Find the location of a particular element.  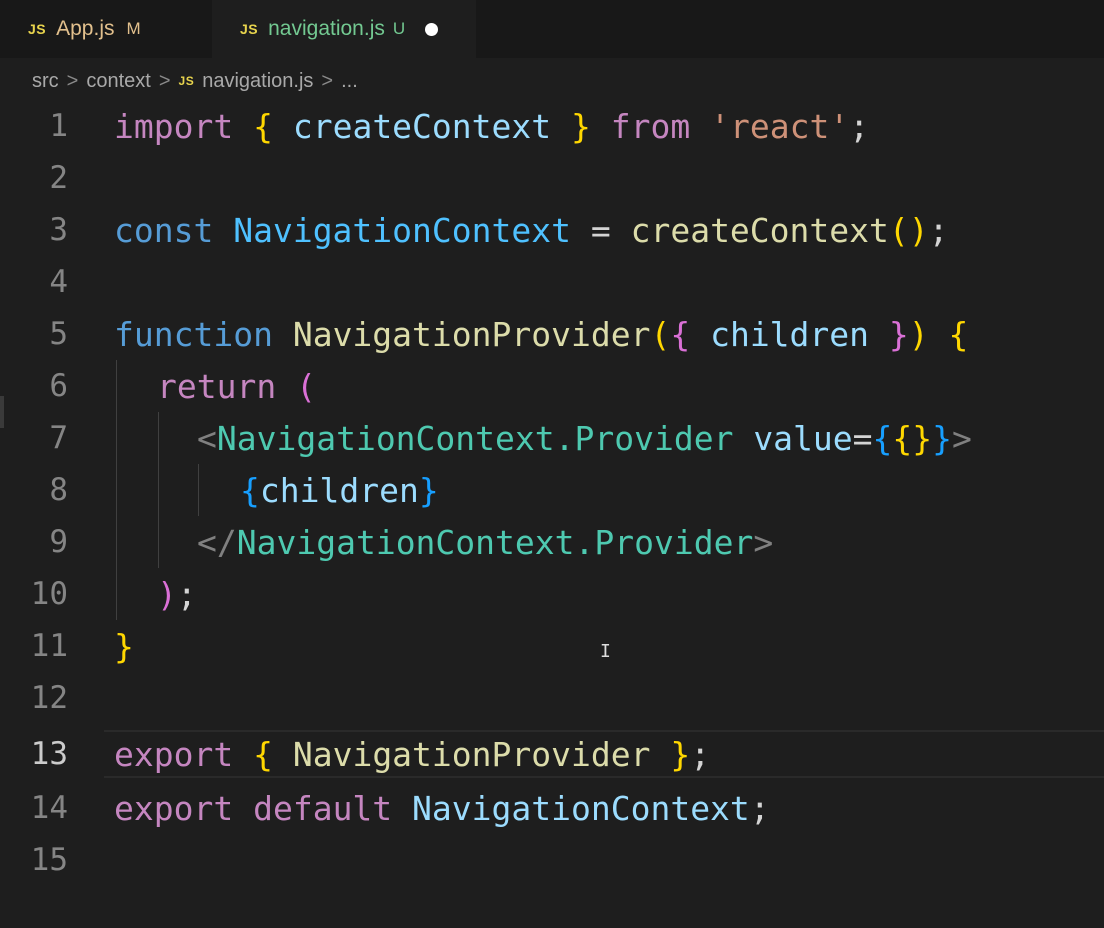

tab-label: App.js is located at coordinates (85, 28).